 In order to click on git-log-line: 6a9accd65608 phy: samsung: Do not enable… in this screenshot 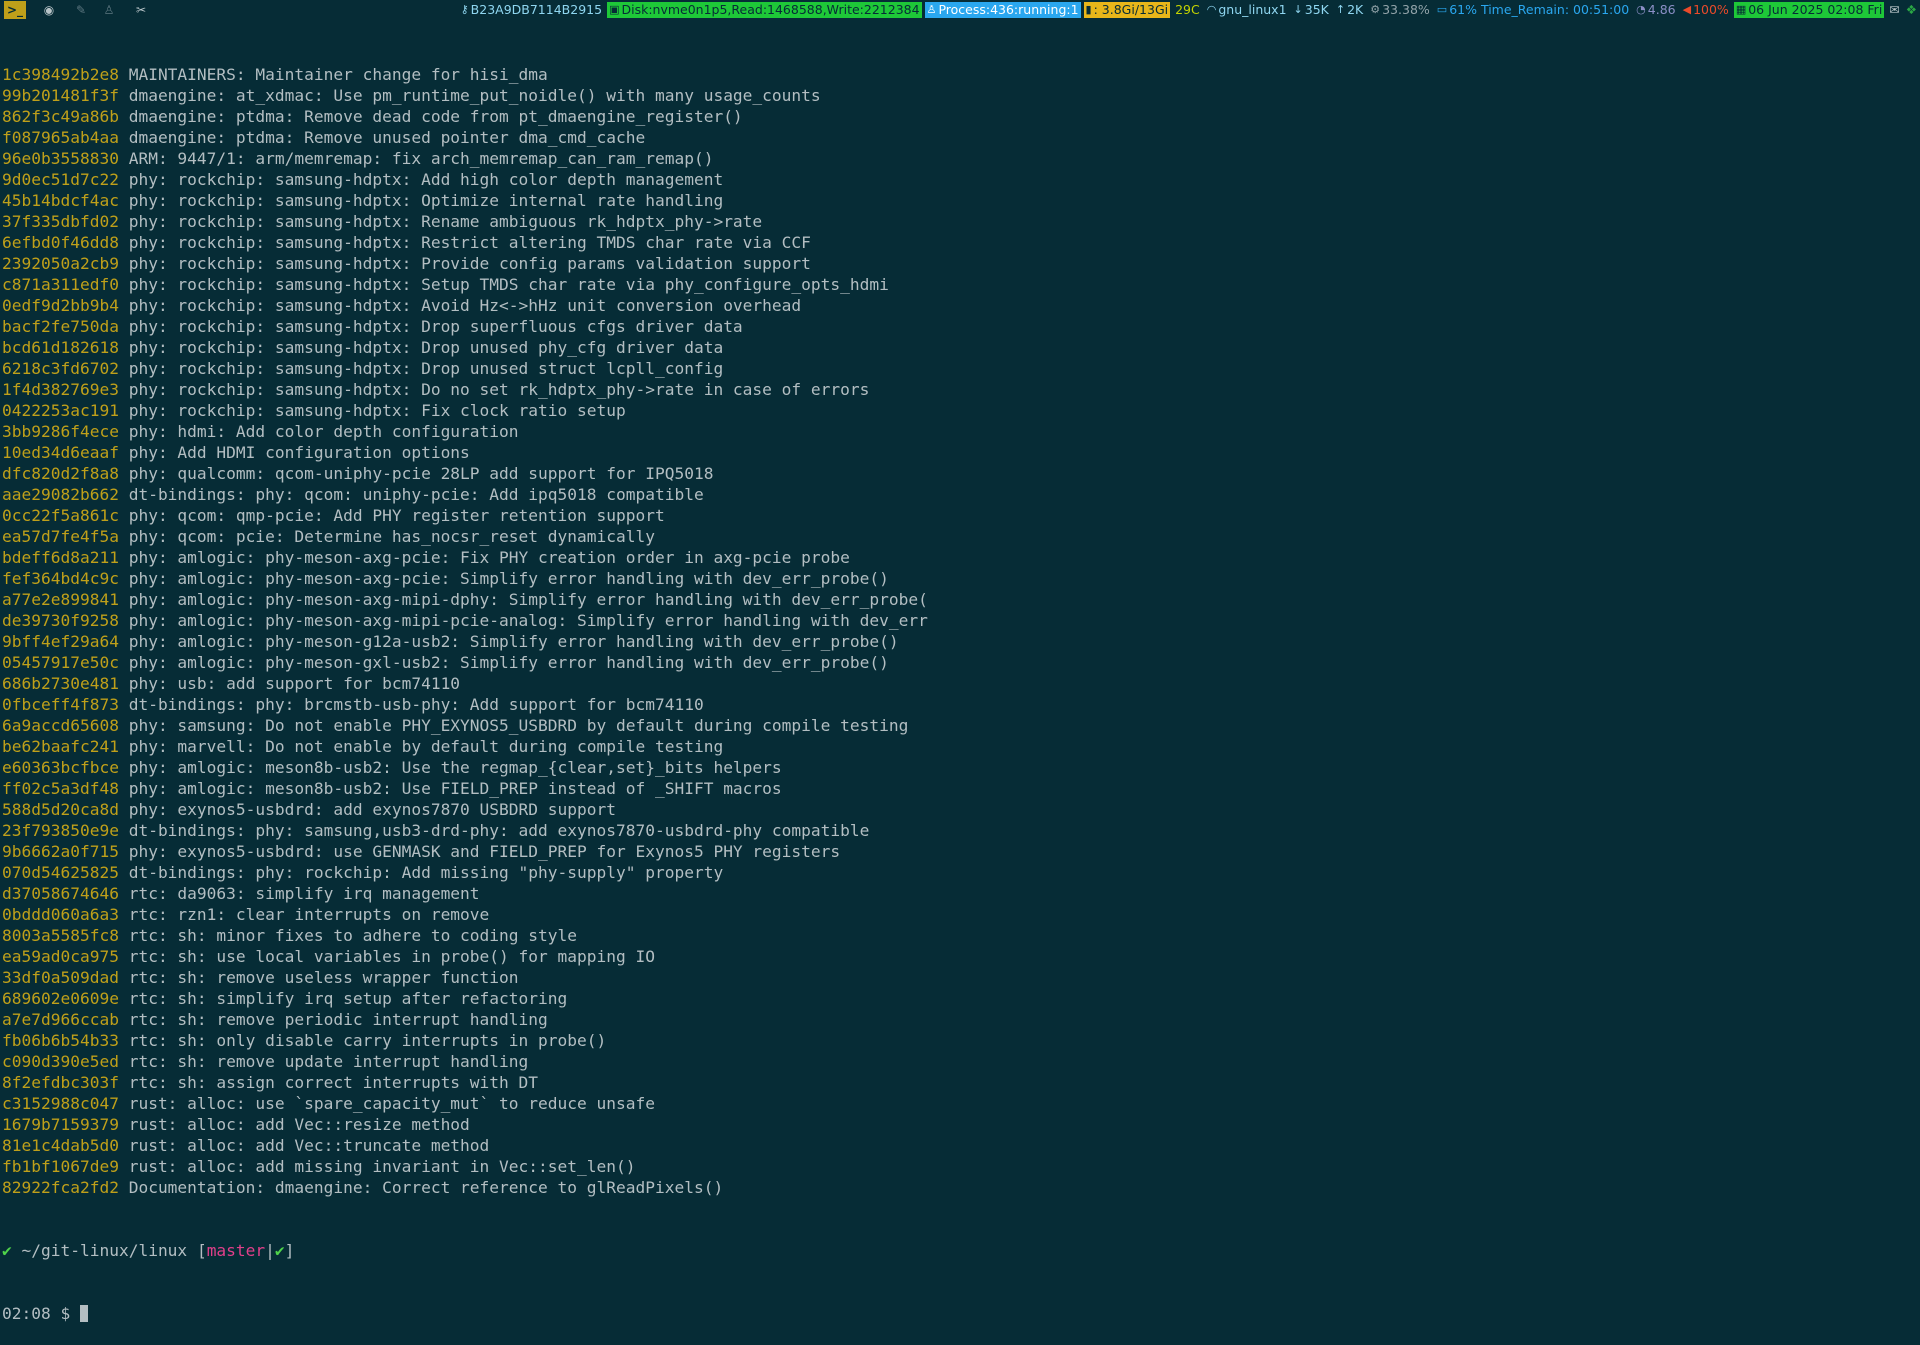, I will do `click(957, 725)`.